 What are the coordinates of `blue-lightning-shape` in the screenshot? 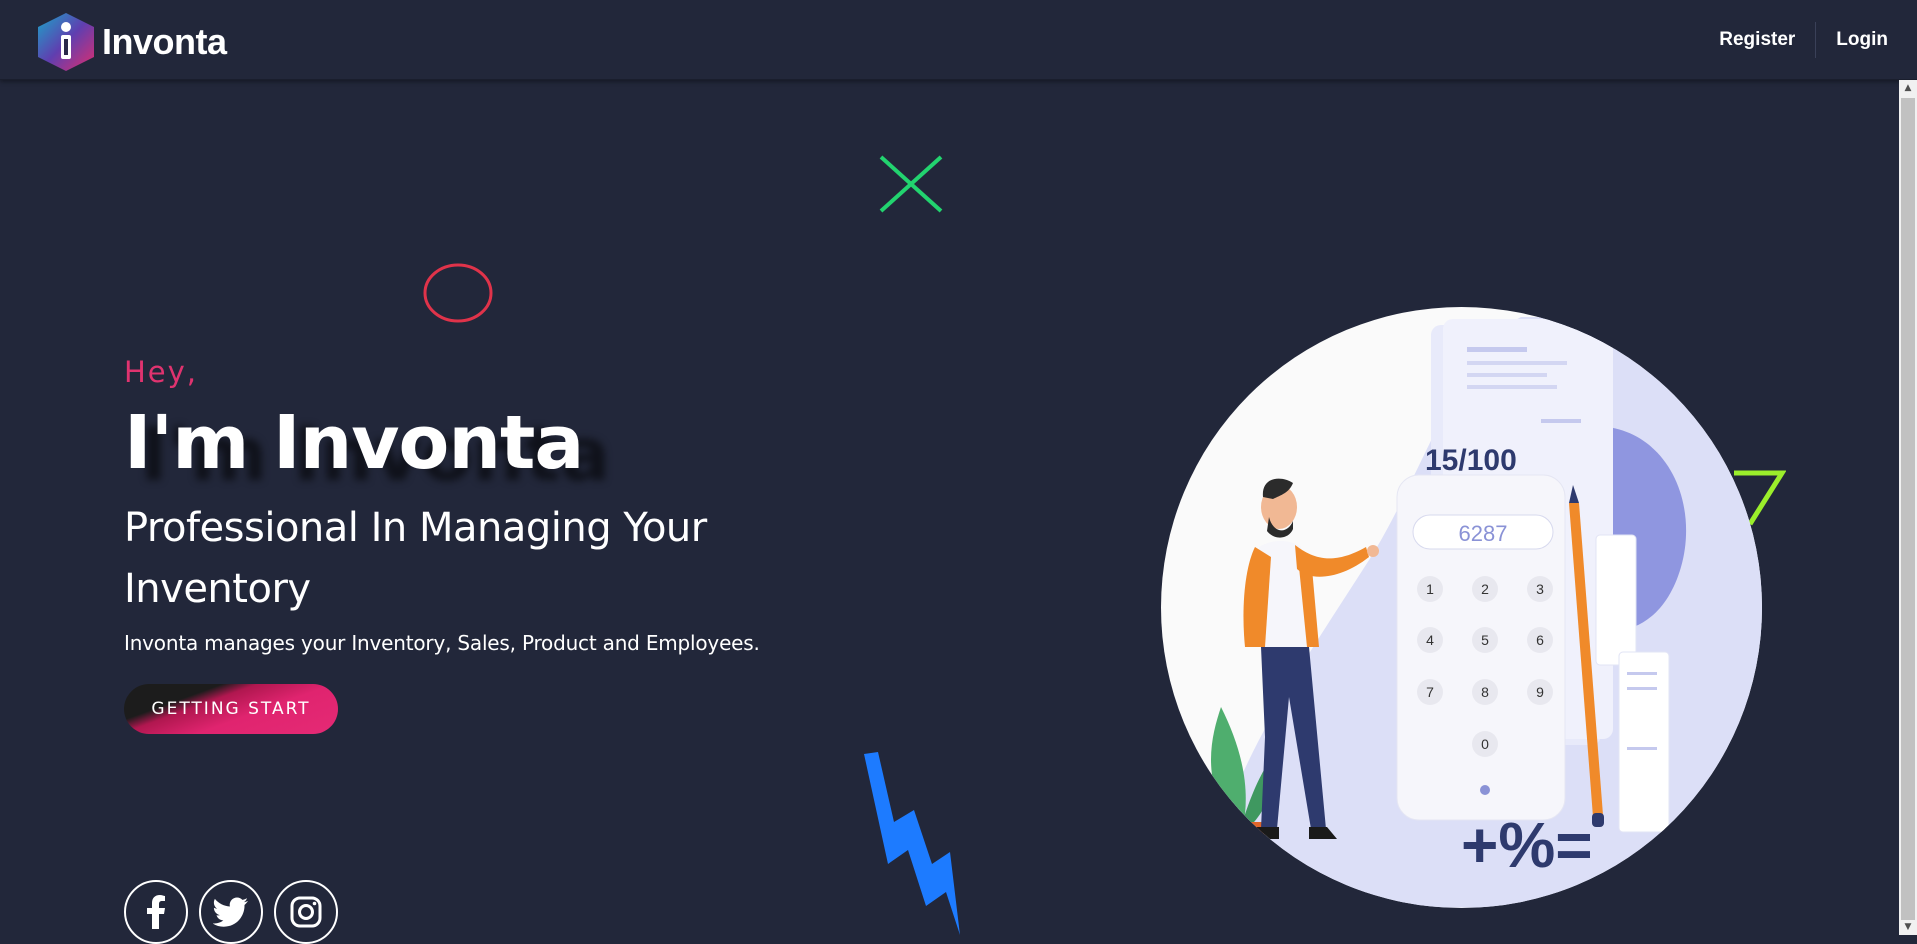 It's located at (912, 843).